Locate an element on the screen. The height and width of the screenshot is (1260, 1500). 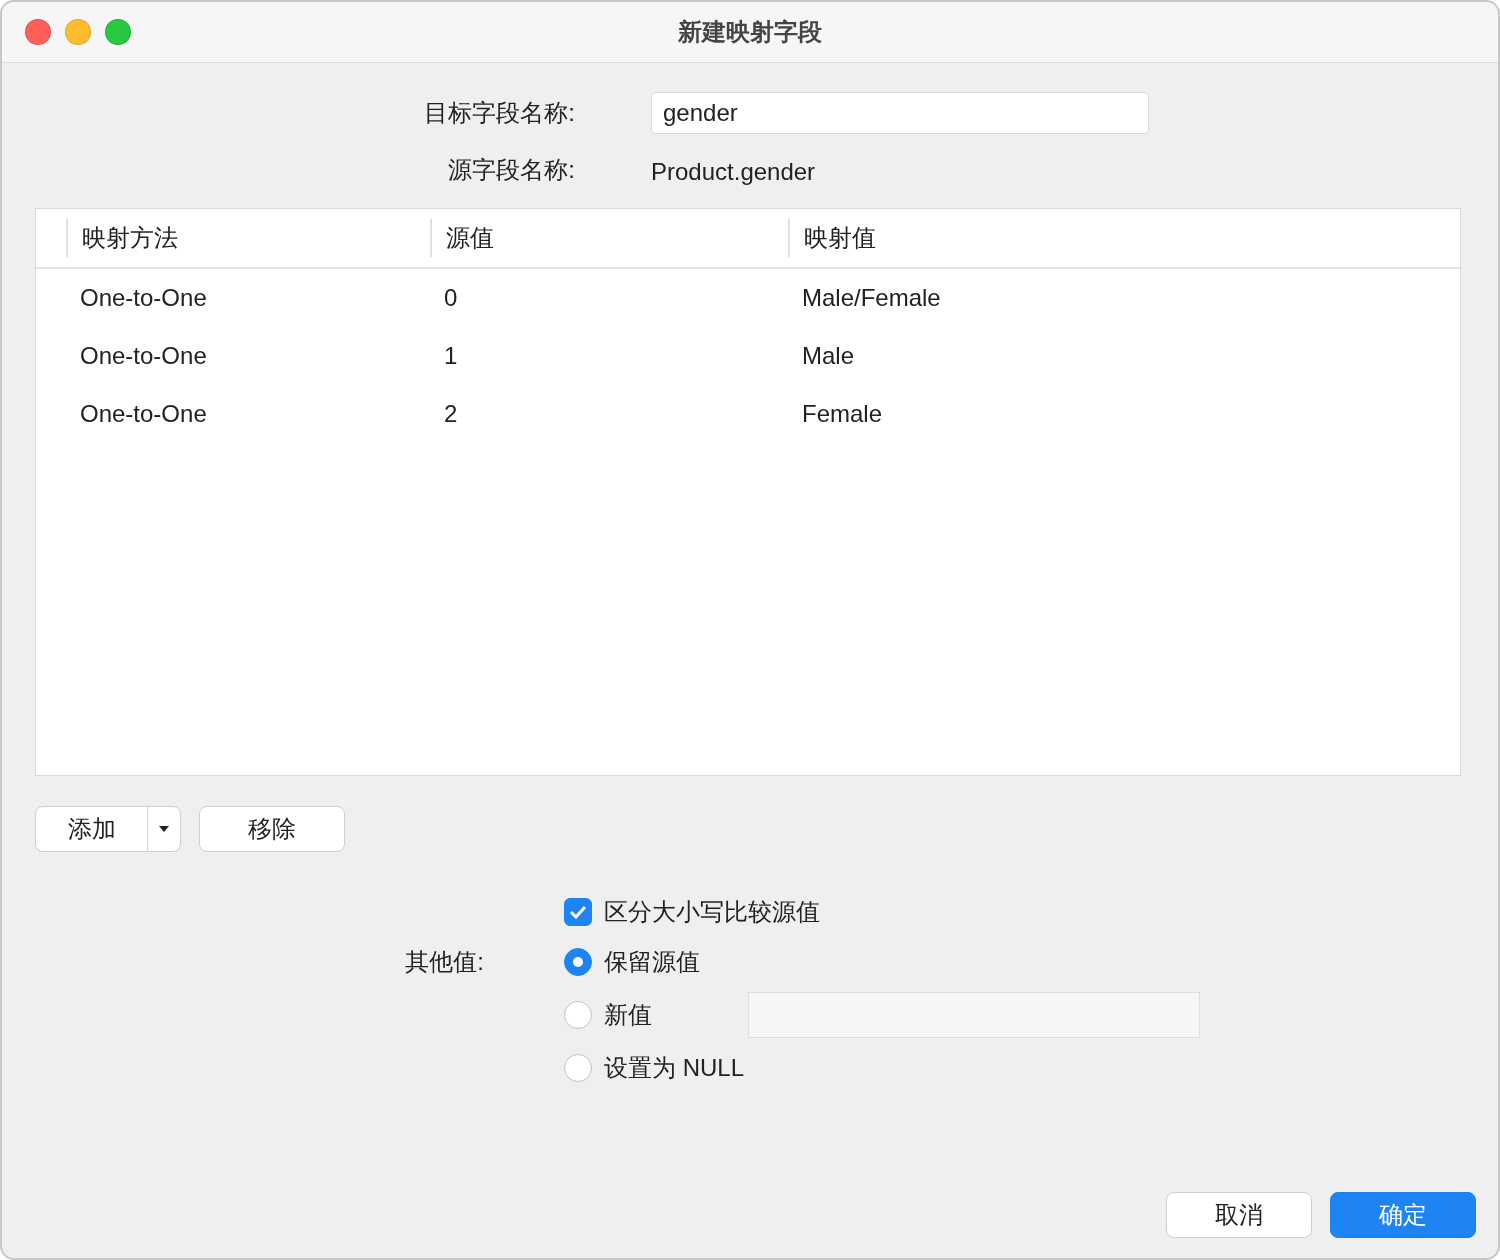
window-title: 新建映射字段 is located at coordinates (750, 32).